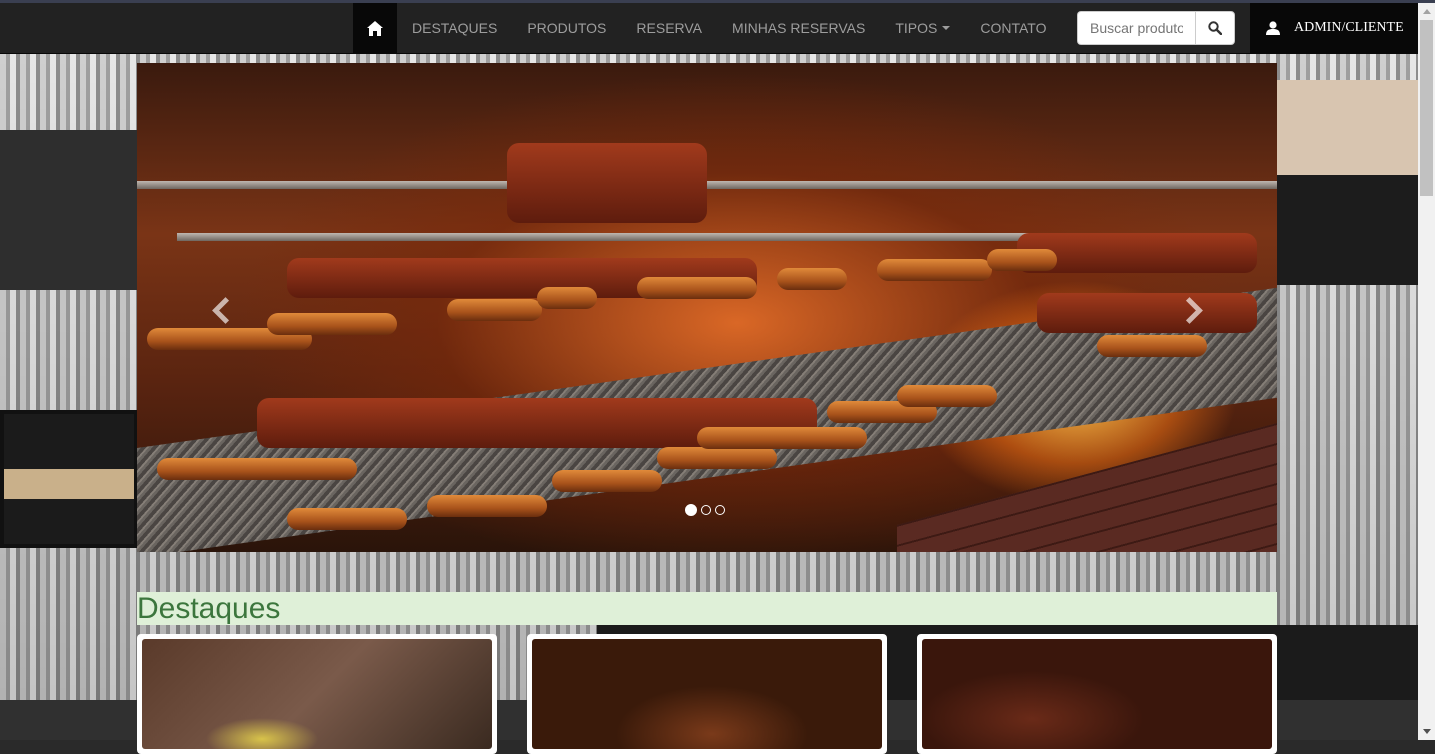  I want to click on chevron-left-icon, so click(225, 310).